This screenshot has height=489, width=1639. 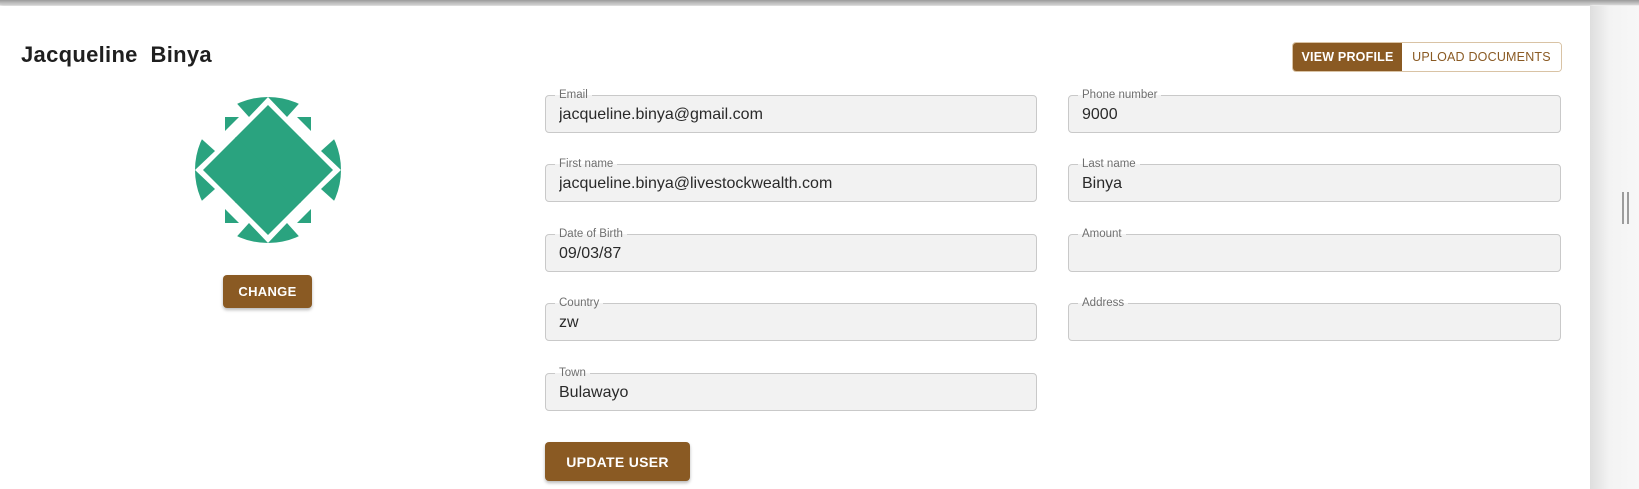 What do you see at coordinates (792, 184) in the screenshot?
I see `first-name-input` at bounding box center [792, 184].